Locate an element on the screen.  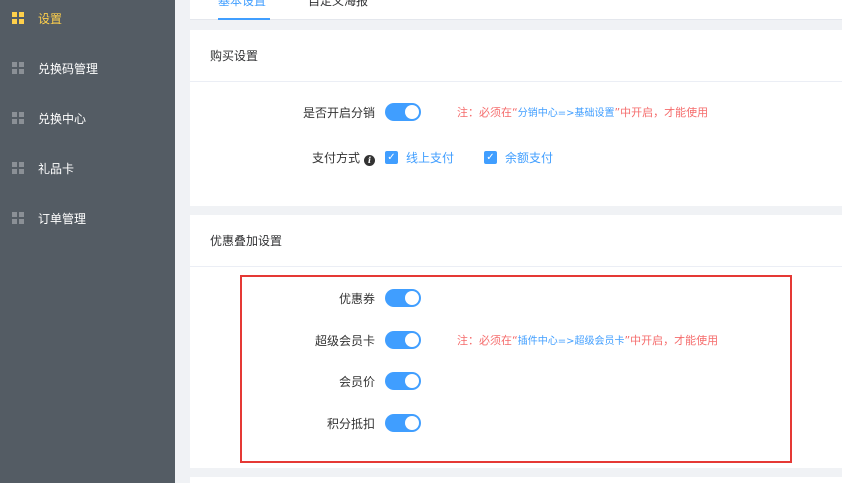
payment-row: 支付方式 i ✓ 线上支付 ✓ 余额支付 is located at coordinates (515, 157).